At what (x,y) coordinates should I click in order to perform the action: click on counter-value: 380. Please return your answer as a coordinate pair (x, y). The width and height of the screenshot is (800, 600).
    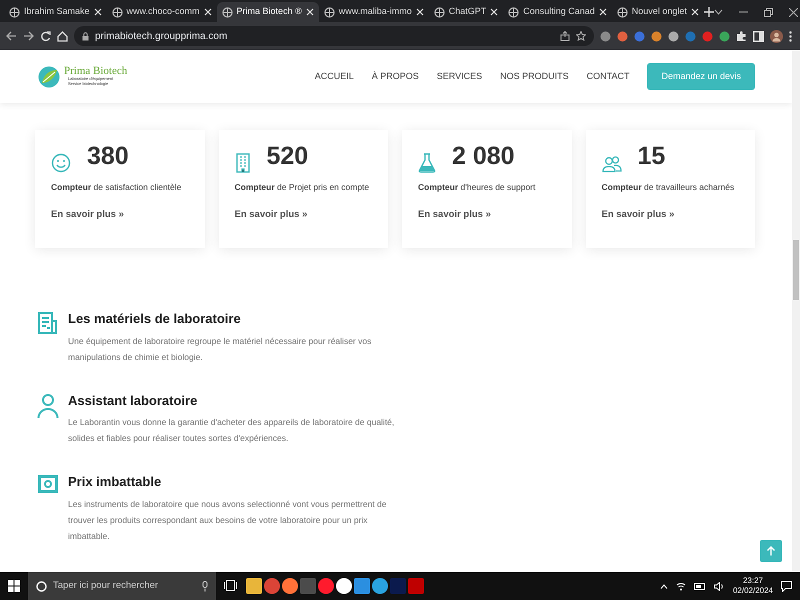
    Looking at the image, I should click on (108, 156).